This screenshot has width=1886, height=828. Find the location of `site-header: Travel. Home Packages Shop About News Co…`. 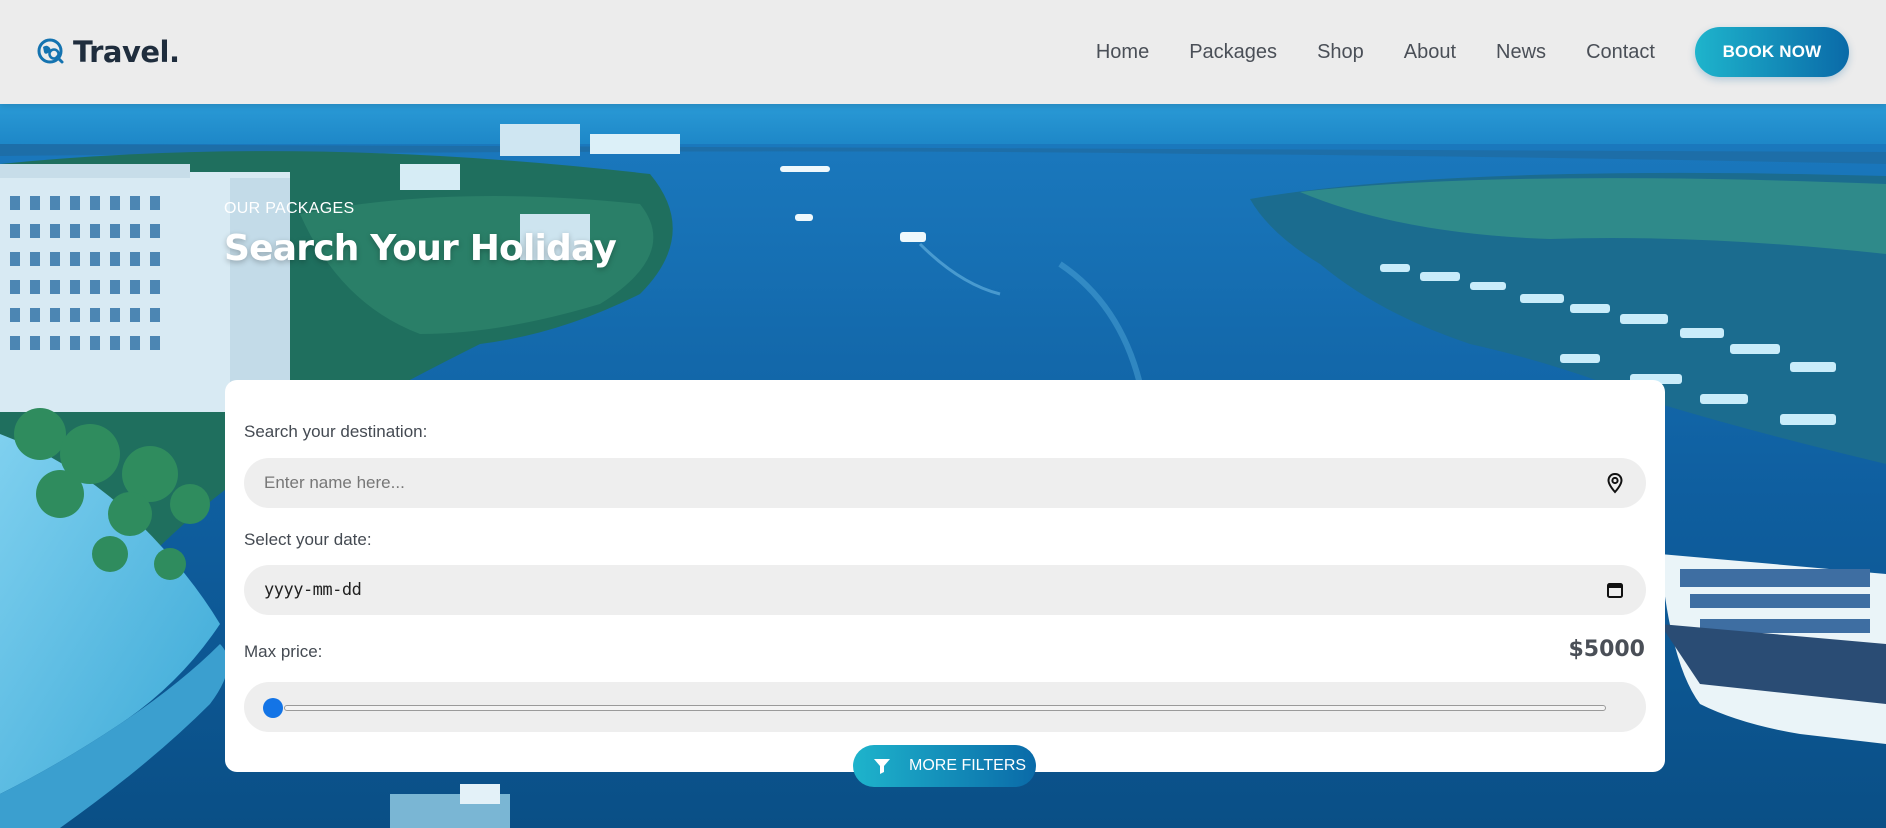

site-header: Travel. Home Packages Shop About News Co… is located at coordinates (943, 52).